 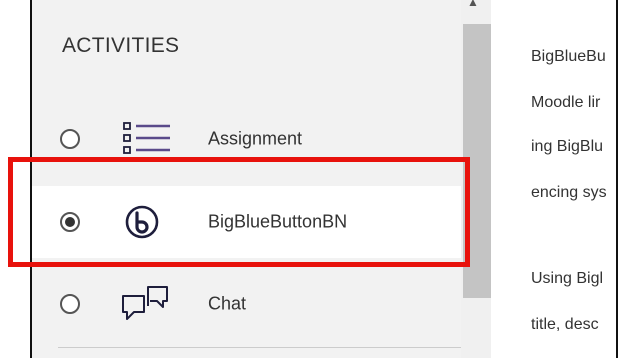 I want to click on frame-right-border, so click(x=617, y=179).